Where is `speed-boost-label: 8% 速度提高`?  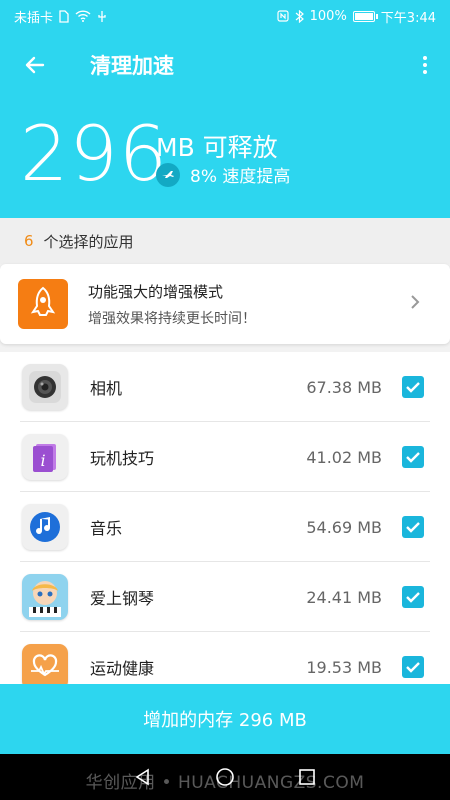
speed-boost-label: 8% 速度提高 is located at coordinates (240, 177).